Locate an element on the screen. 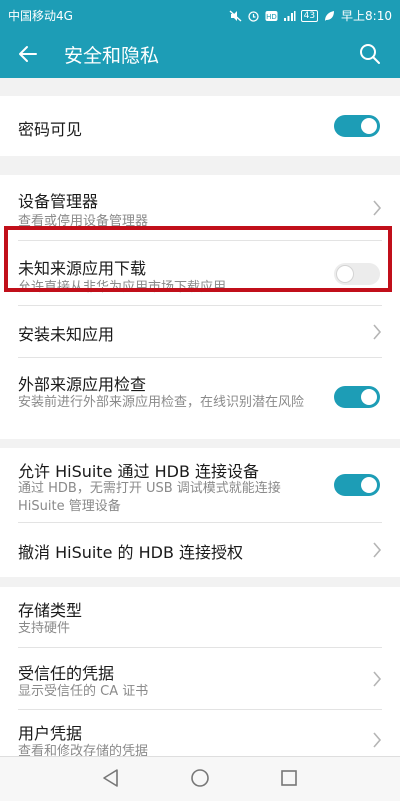 The width and height of the screenshot is (400, 801). password-visible-toggle is located at coordinates (357, 126).